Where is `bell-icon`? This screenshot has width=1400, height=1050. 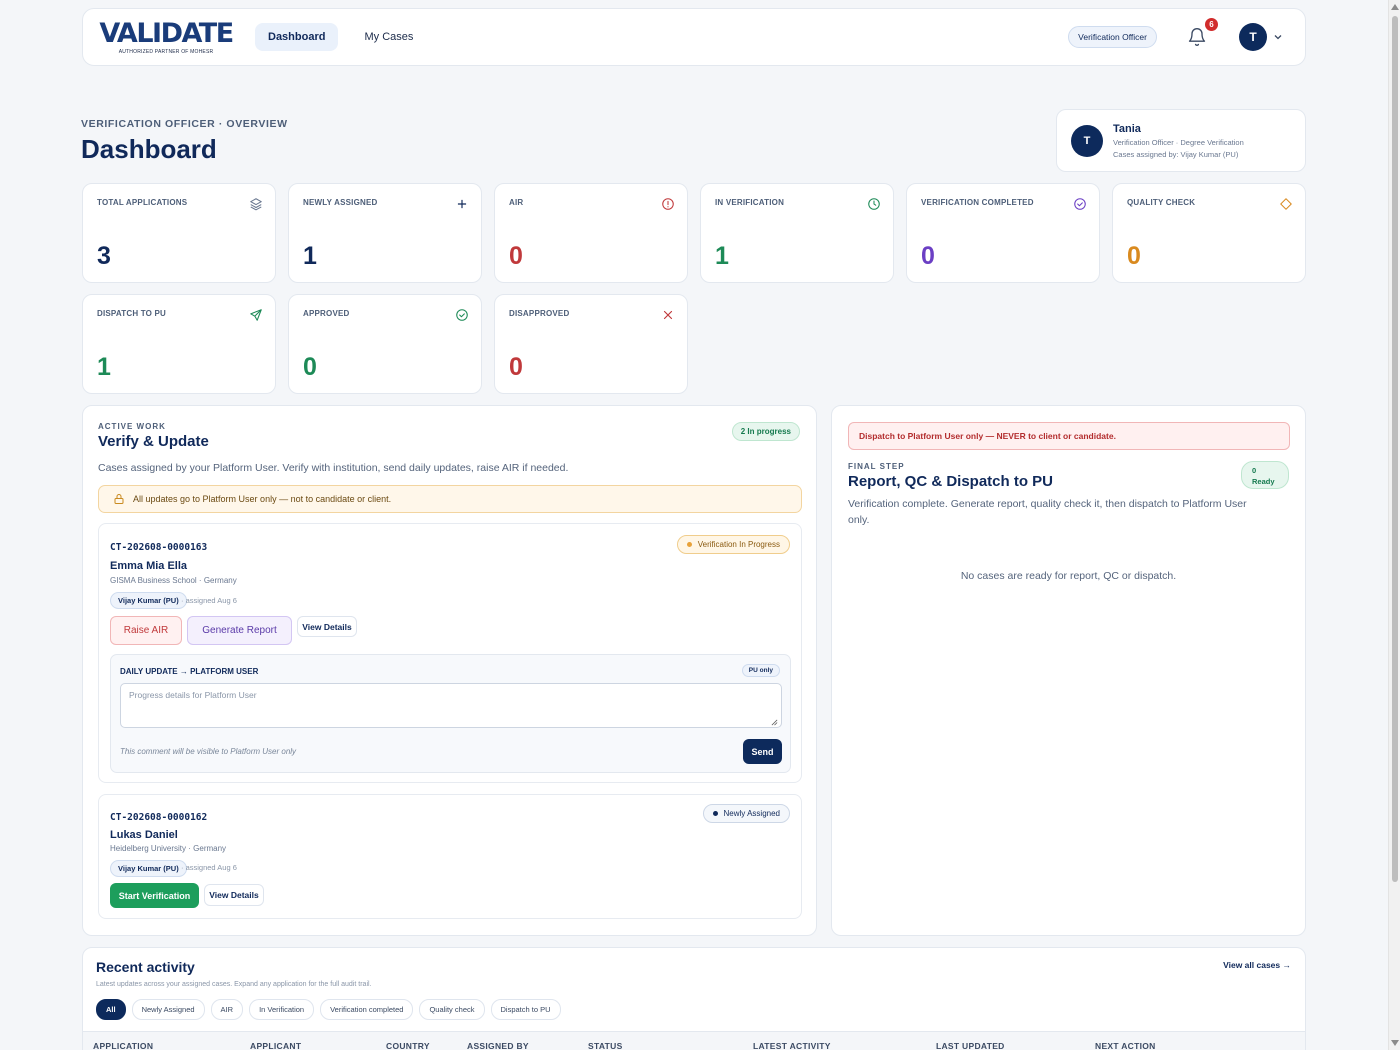 bell-icon is located at coordinates (1197, 37).